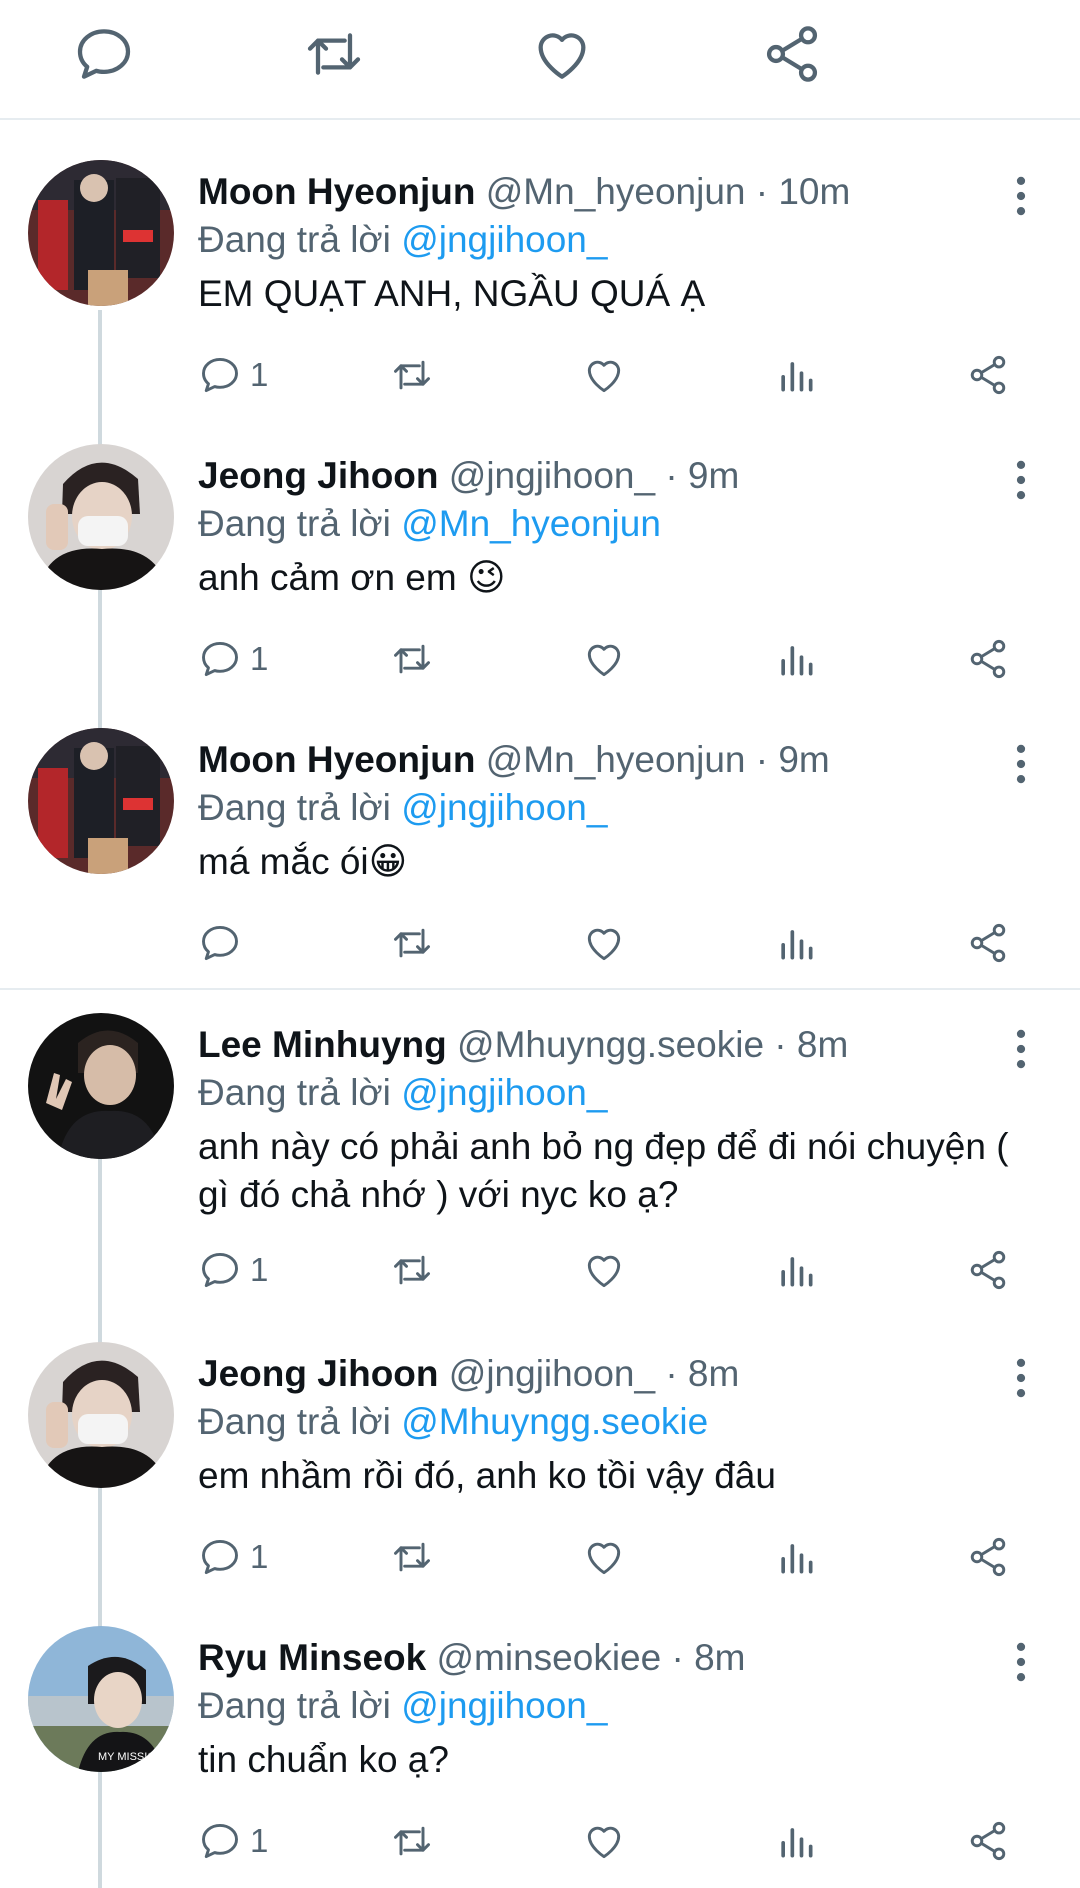  I want to click on reply-button, so click(224, 943).